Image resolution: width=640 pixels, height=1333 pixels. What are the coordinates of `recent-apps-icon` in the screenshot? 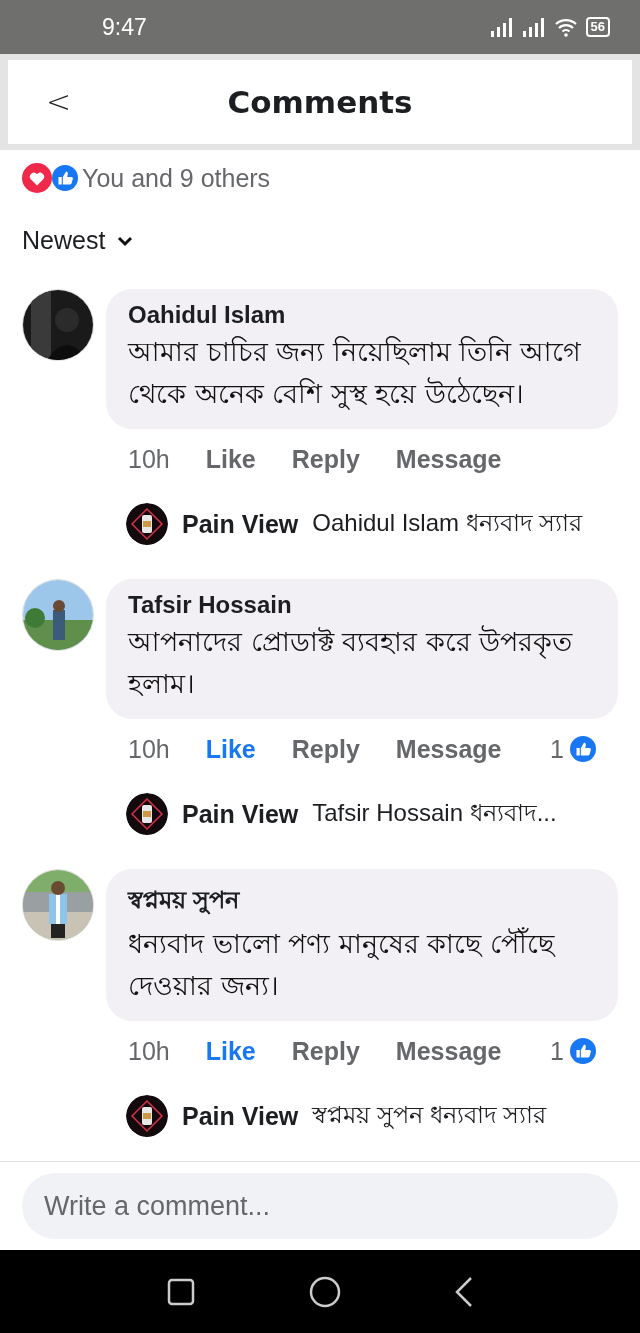 It's located at (181, 1291).